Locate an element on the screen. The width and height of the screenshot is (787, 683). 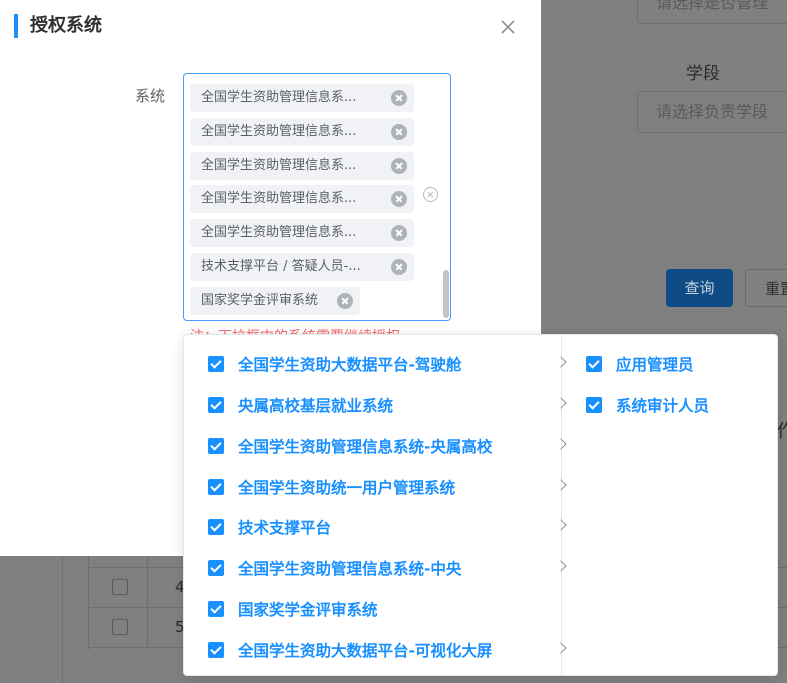
stage-select: 请选择负责学段 is located at coordinates (712, 112).